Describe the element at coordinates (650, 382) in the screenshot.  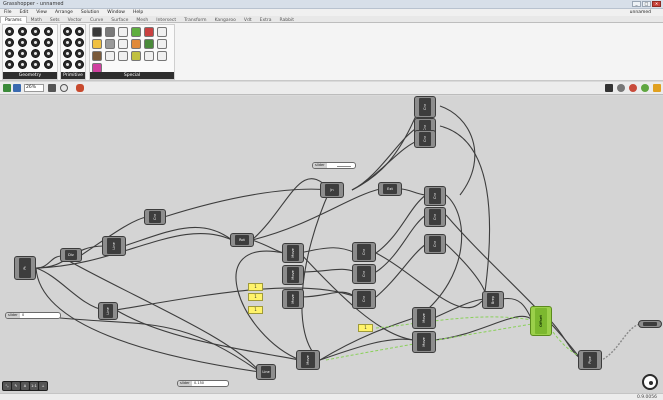
I see `navigation-compass-icon` at that location.